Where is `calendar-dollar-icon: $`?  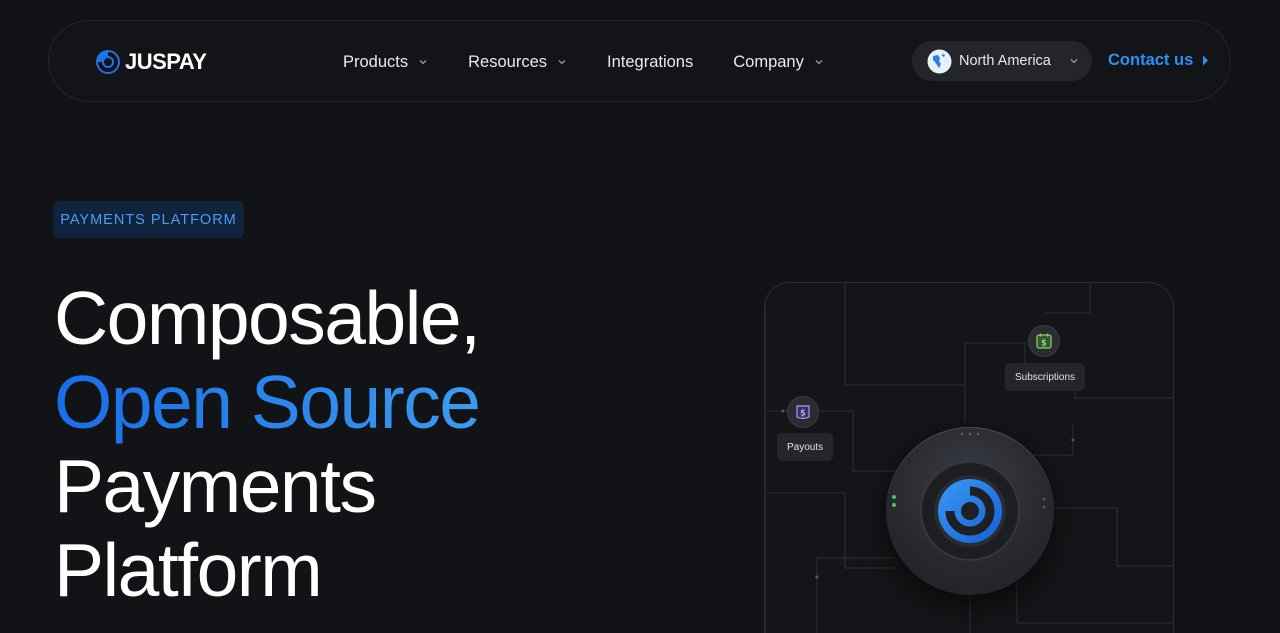 calendar-dollar-icon: $ is located at coordinates (1044, 341).